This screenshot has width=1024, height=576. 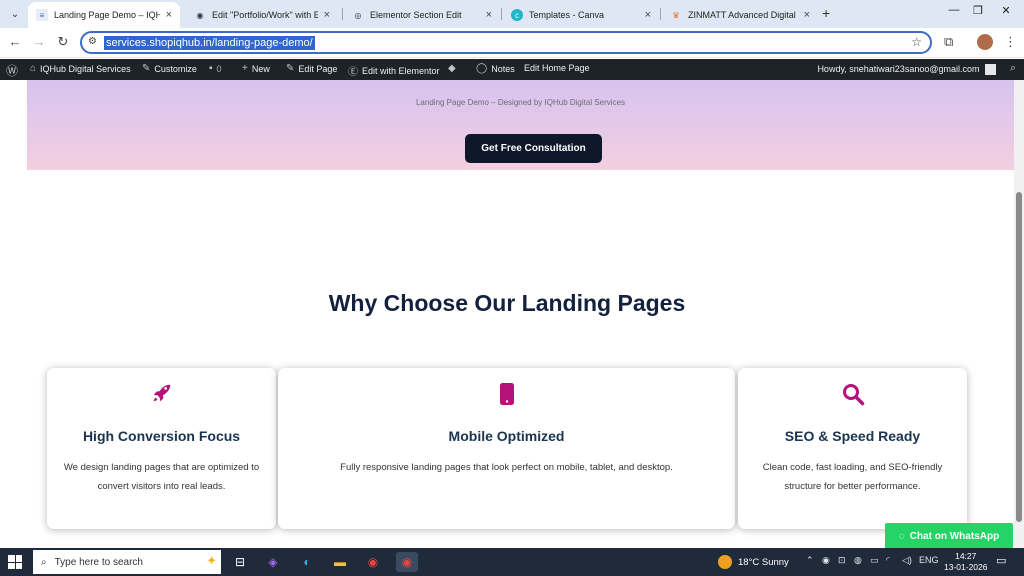 I want to click on wp-site-name: ⌂ IQHub Digital Services, so click(x=80, y=68).